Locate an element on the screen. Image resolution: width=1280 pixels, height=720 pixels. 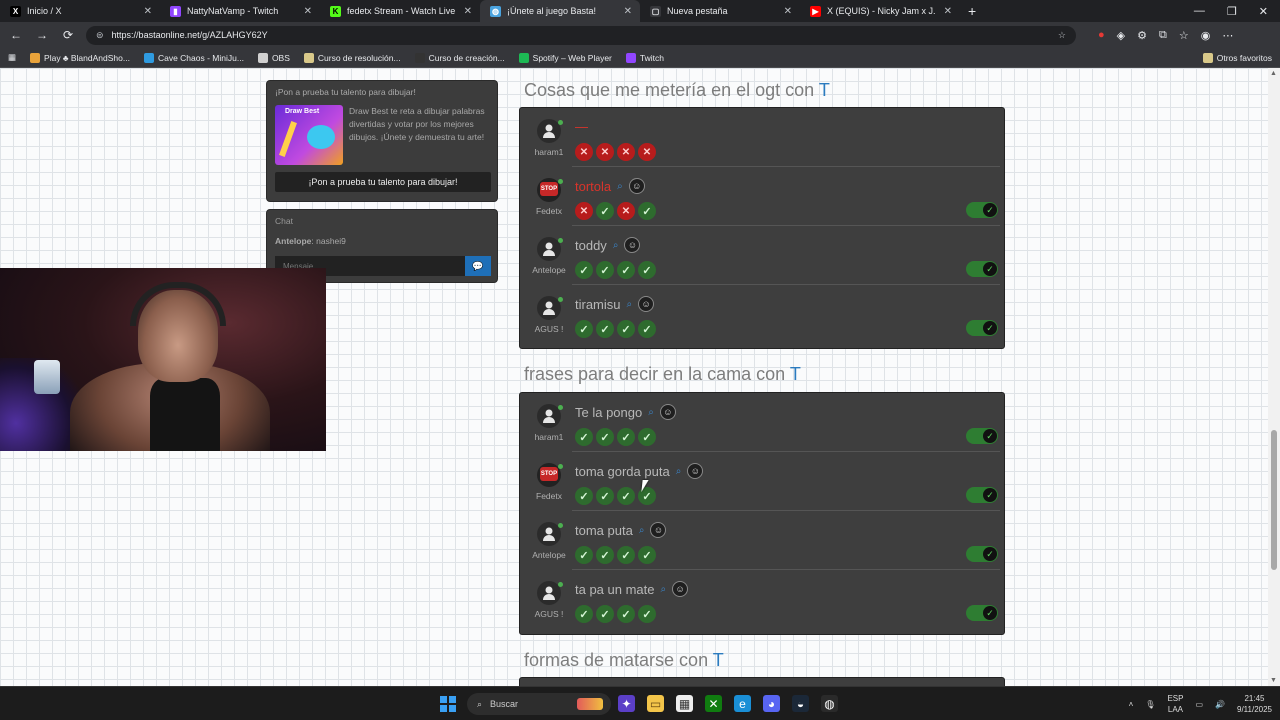
favorites-icon: ☆ is located at coordinates (1184, 35).